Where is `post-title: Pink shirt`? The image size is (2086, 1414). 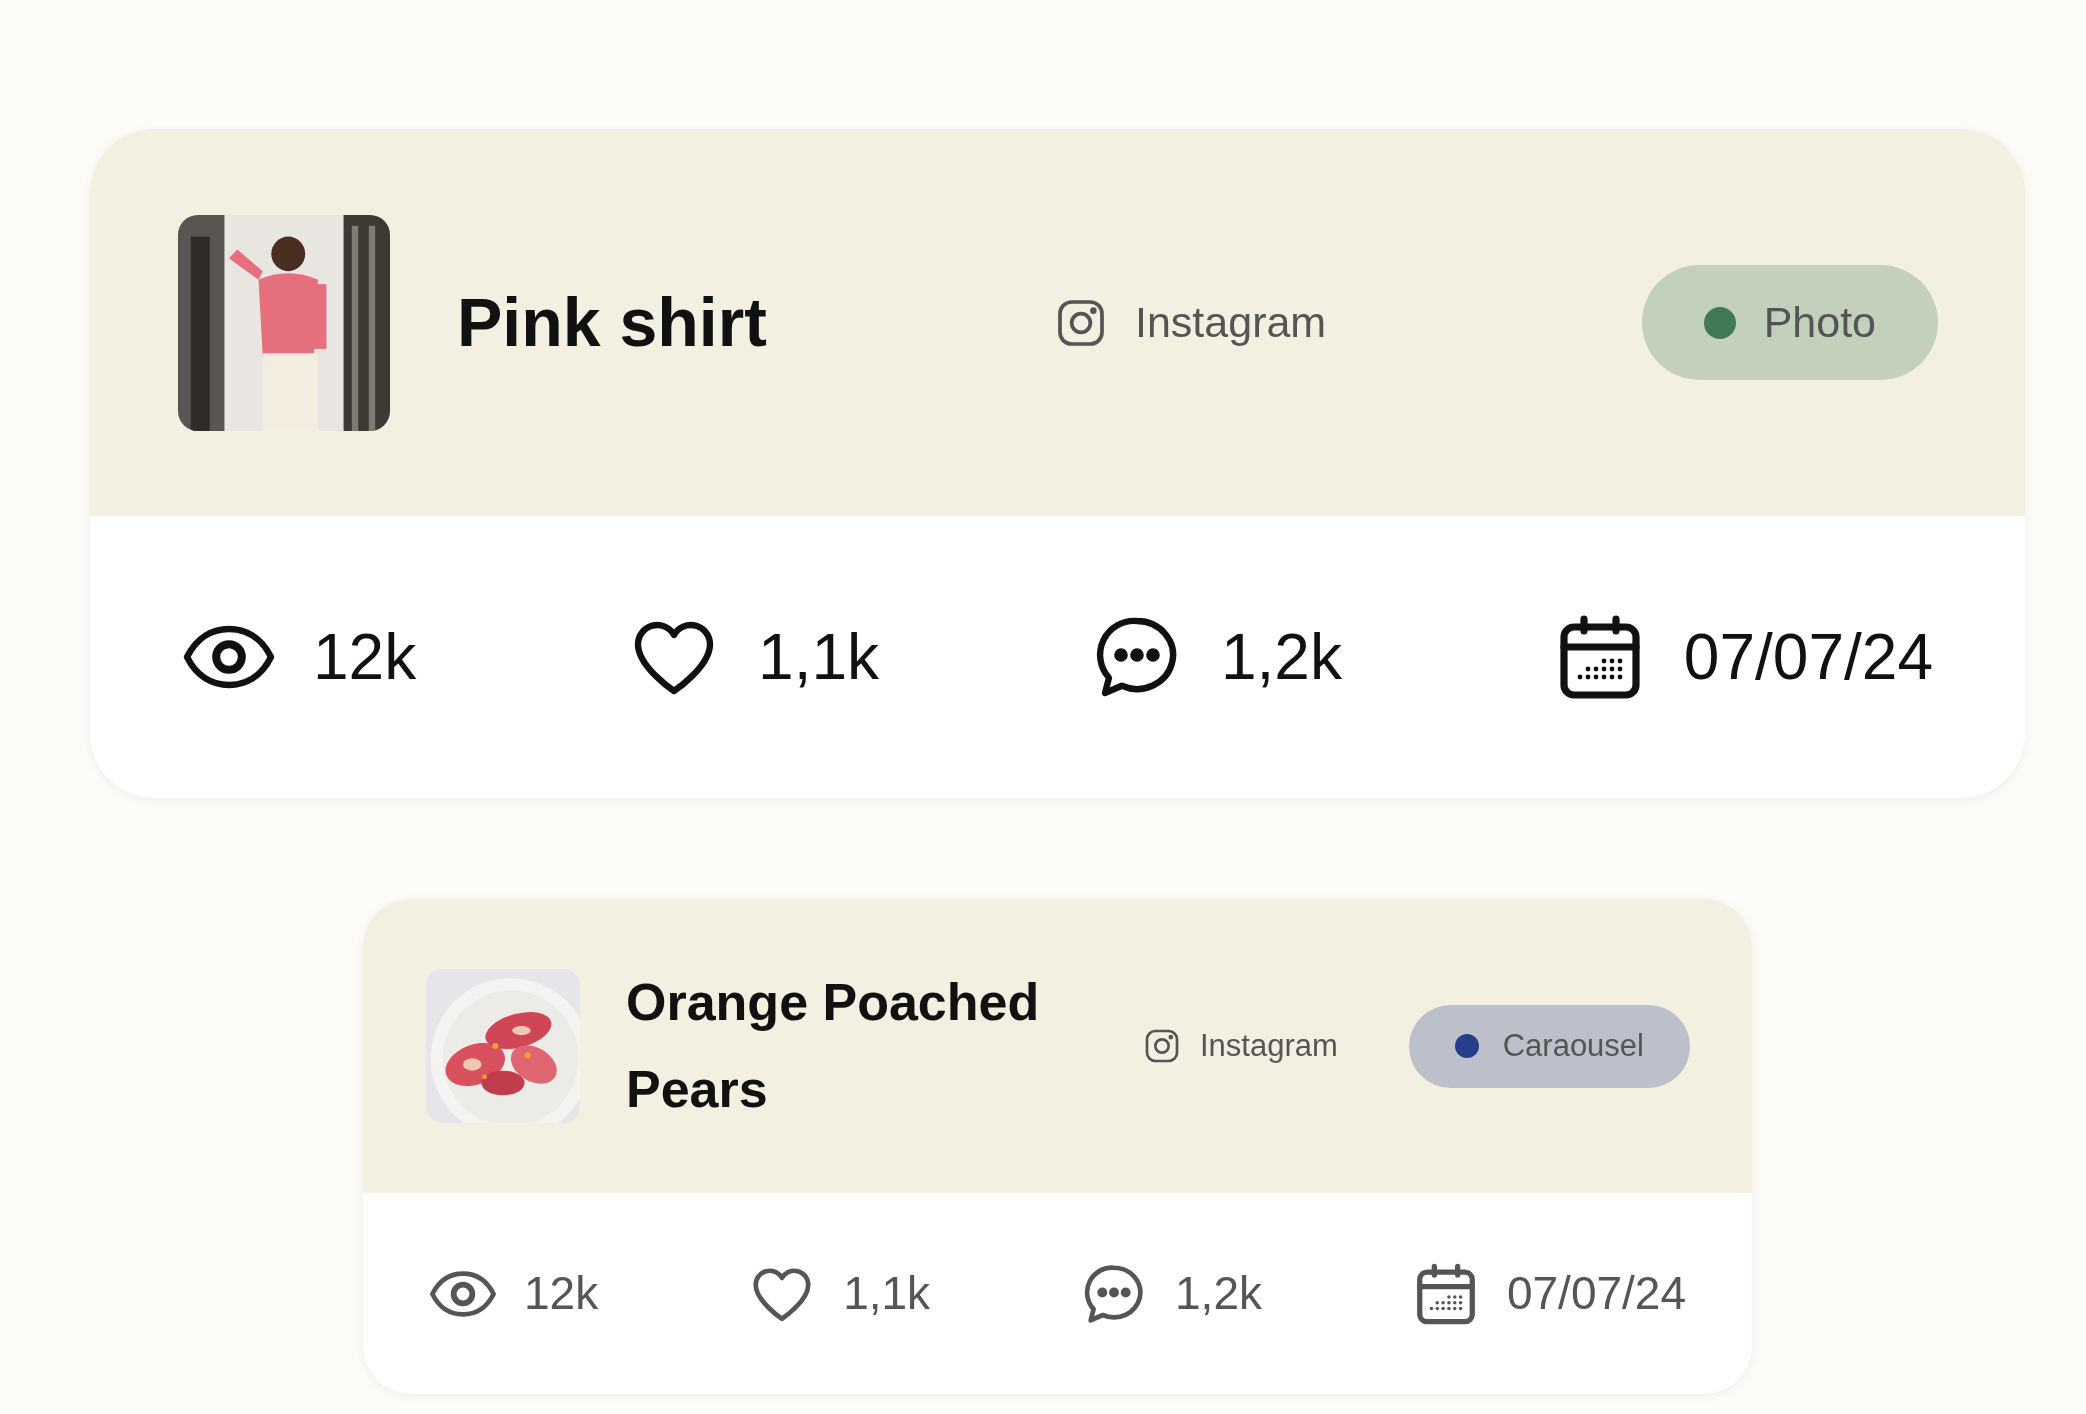
post-title: Pink shirt is located at coordinates (612, 323).